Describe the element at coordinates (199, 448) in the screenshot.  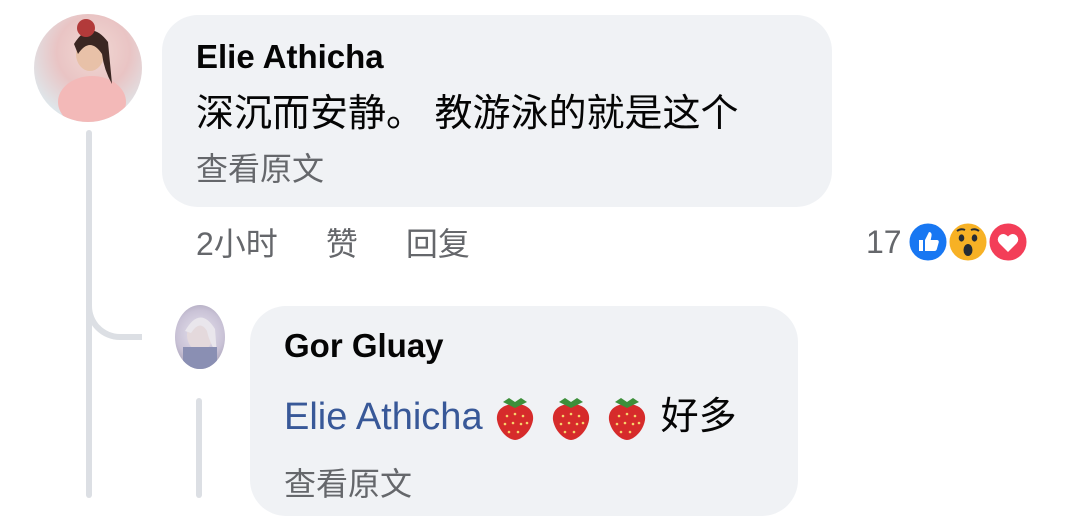
I see `reply-thread-line` at that location.